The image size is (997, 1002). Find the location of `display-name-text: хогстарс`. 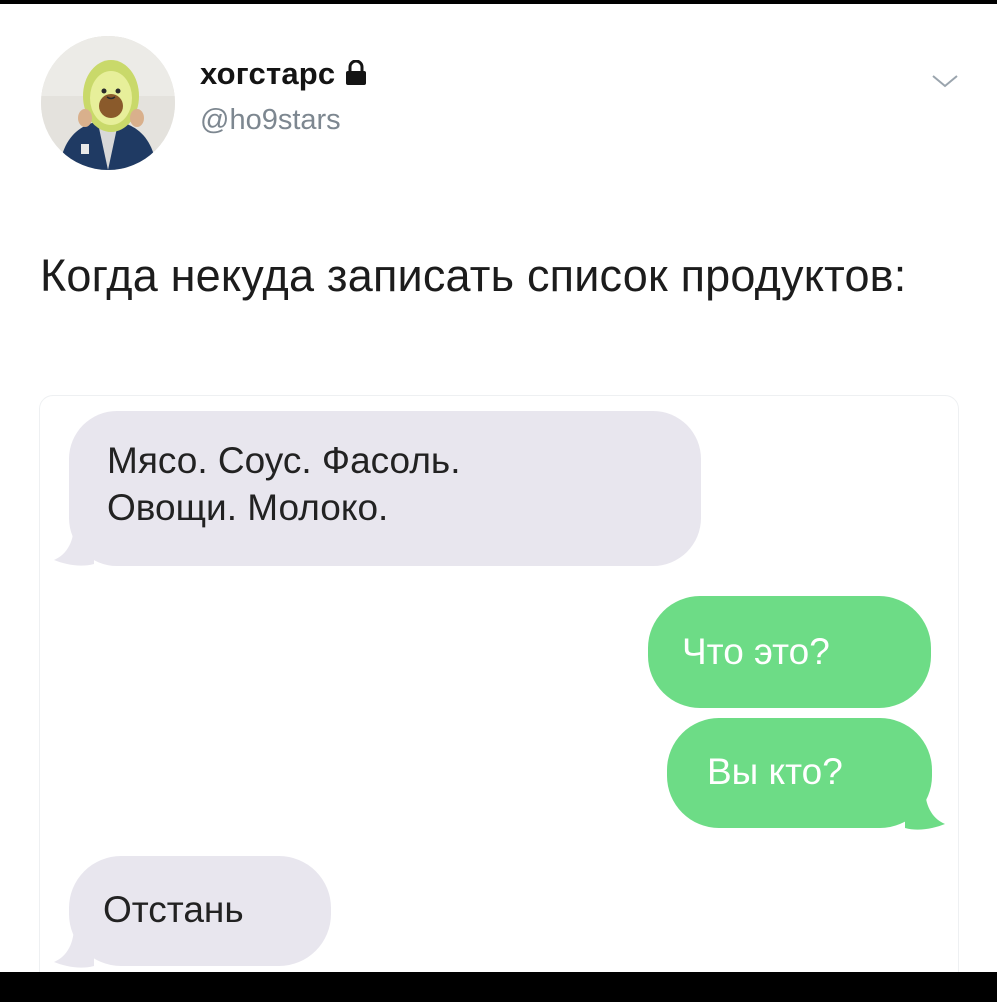

display-name-text: хогстарс is located at coordinates (268, 73).